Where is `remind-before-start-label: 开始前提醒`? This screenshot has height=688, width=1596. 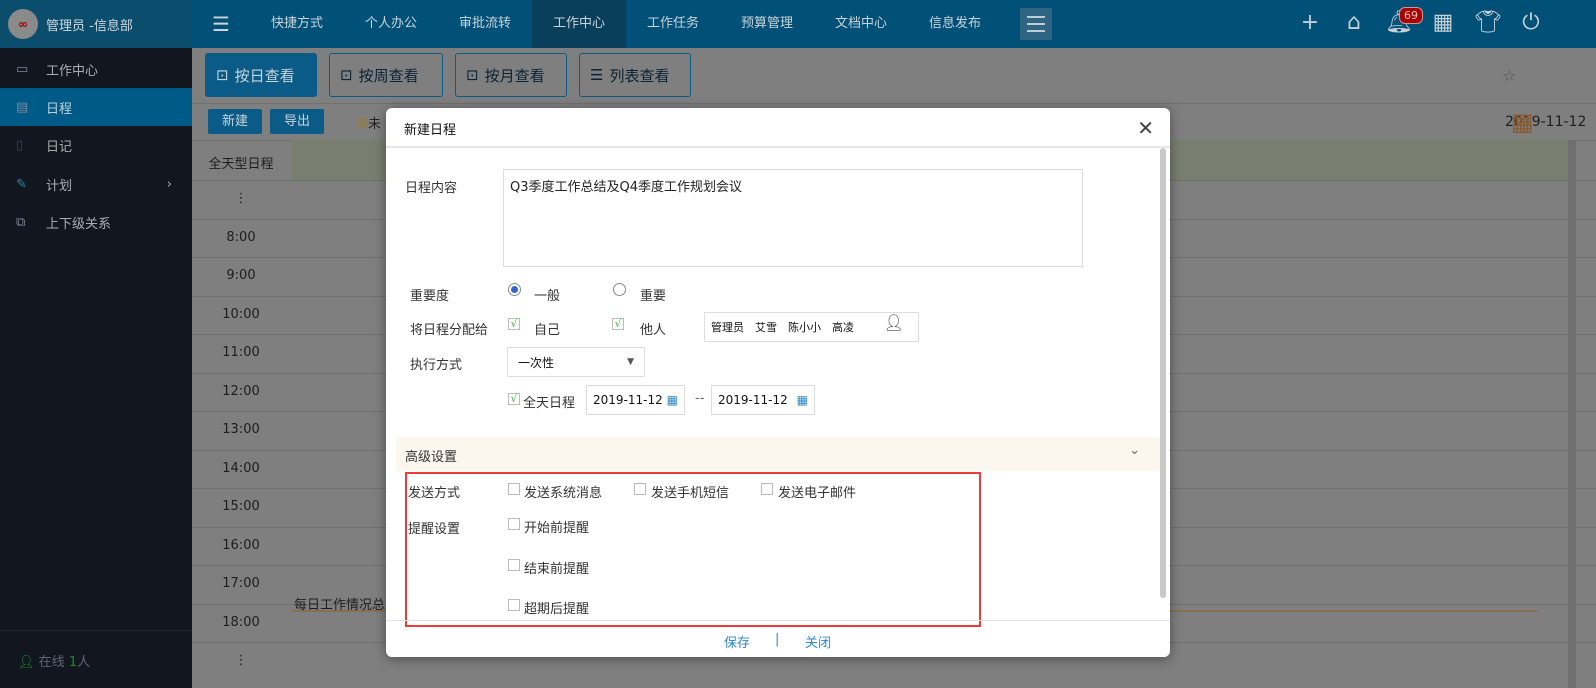 remind-before-start-label: 开始前提醒 is located at coordinates (557, 528).